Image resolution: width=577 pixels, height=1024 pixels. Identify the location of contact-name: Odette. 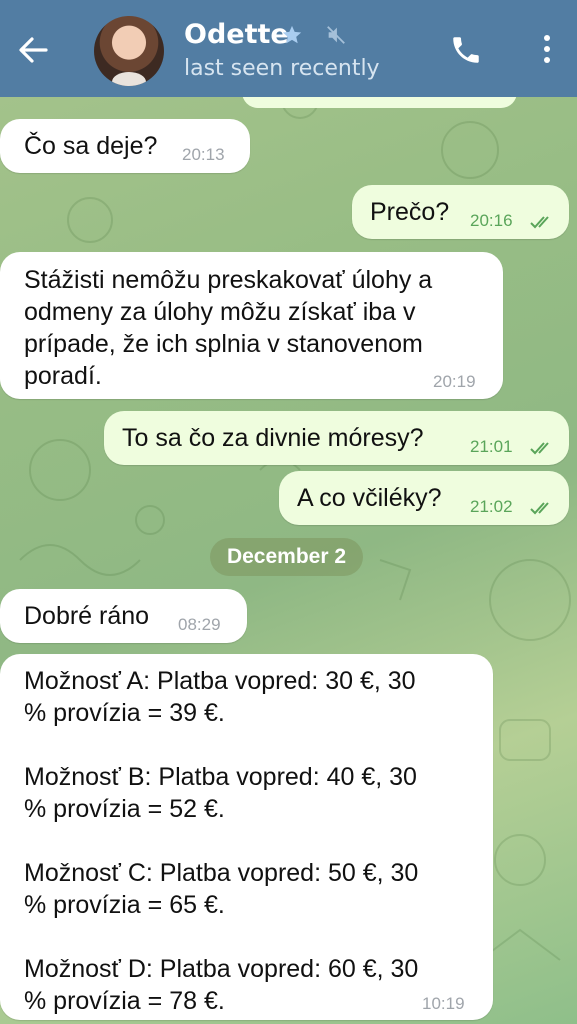
(236, 35).